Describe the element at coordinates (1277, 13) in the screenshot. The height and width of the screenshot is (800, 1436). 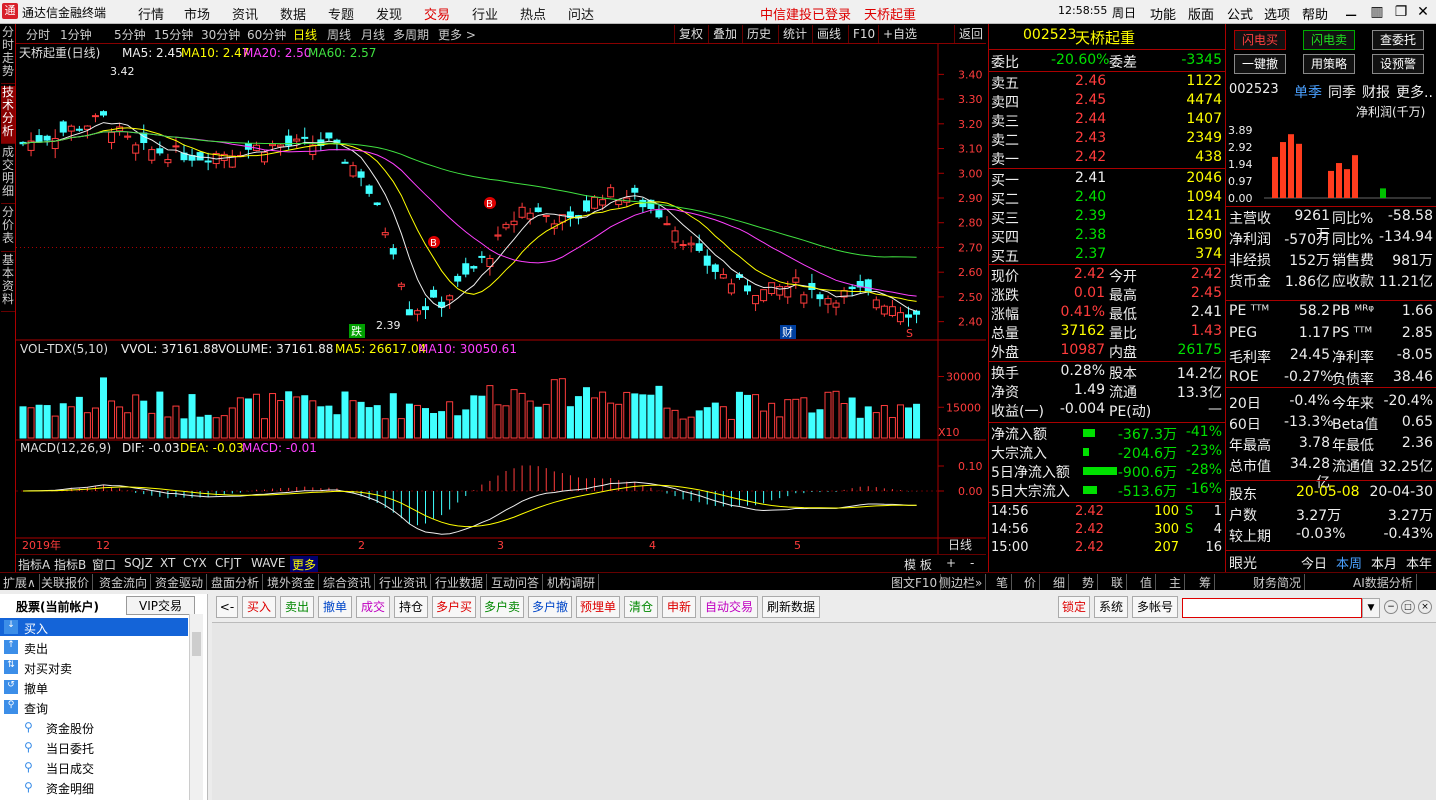
I see `menu-xuanxiang: 选项` at that location.